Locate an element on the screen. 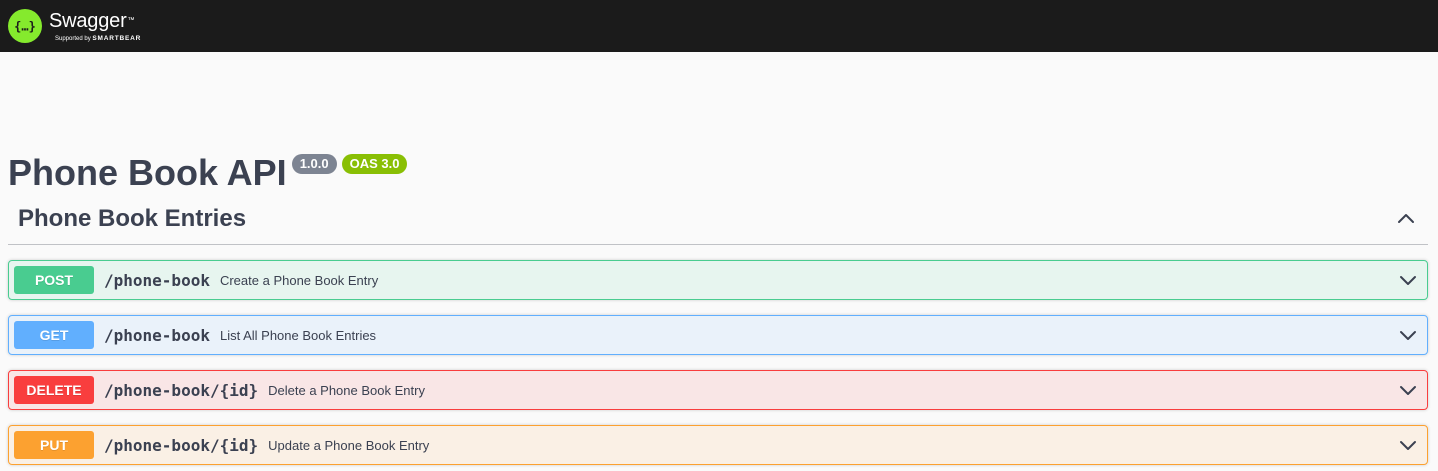 Image resolution: width=1438 pixels, height=471 pixels. logo-glyph: {…} is located at coordinates (25, 27).